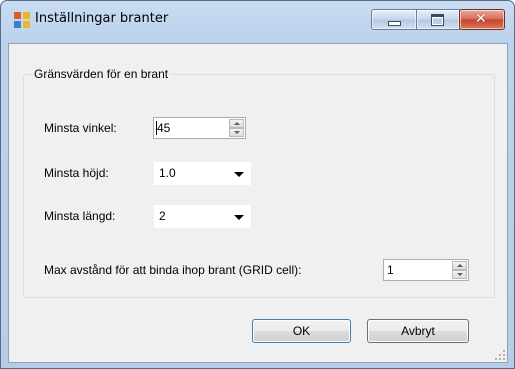  I want to click on min-angle-label: Minsta vinkel:, so click(80, 128).